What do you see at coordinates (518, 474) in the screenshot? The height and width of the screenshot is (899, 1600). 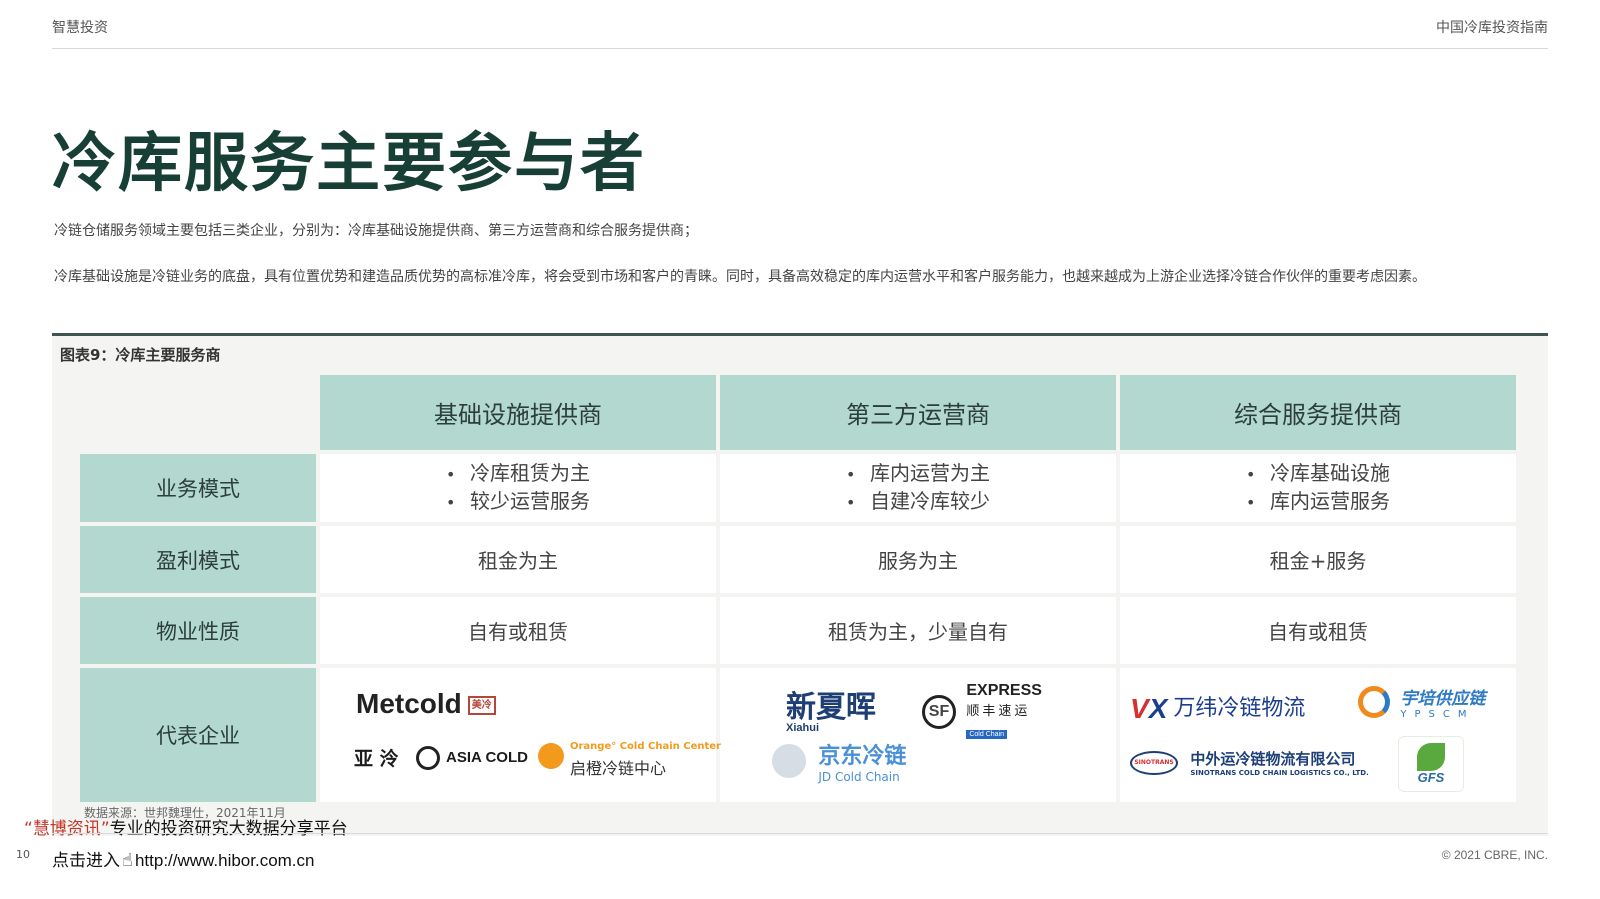 I see `list-item: 冷库租赁为主` at bounding box center [518, 474].